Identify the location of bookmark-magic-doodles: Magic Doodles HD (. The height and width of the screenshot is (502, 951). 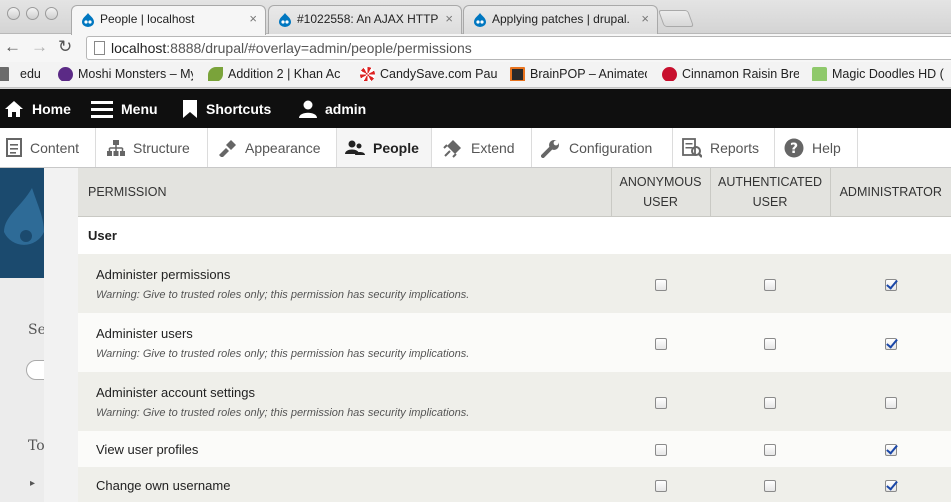
(881, 74).